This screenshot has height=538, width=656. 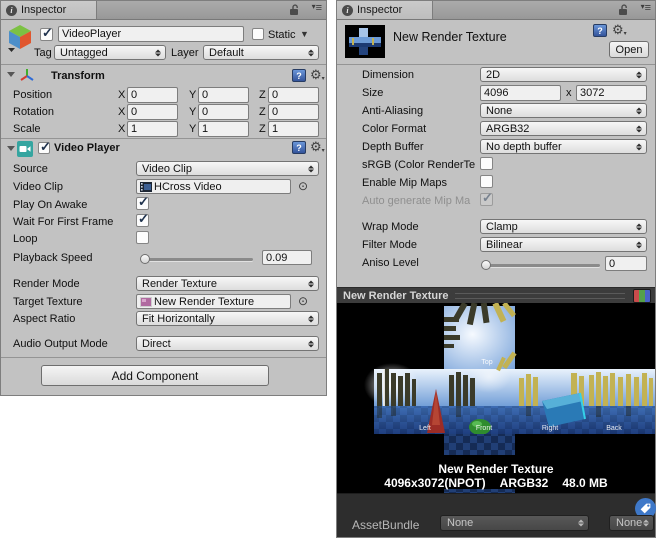 What do you see at coordinates (258, 34) in the screenshot?
I see `static-checkbox` at bounding box center [258, 34].